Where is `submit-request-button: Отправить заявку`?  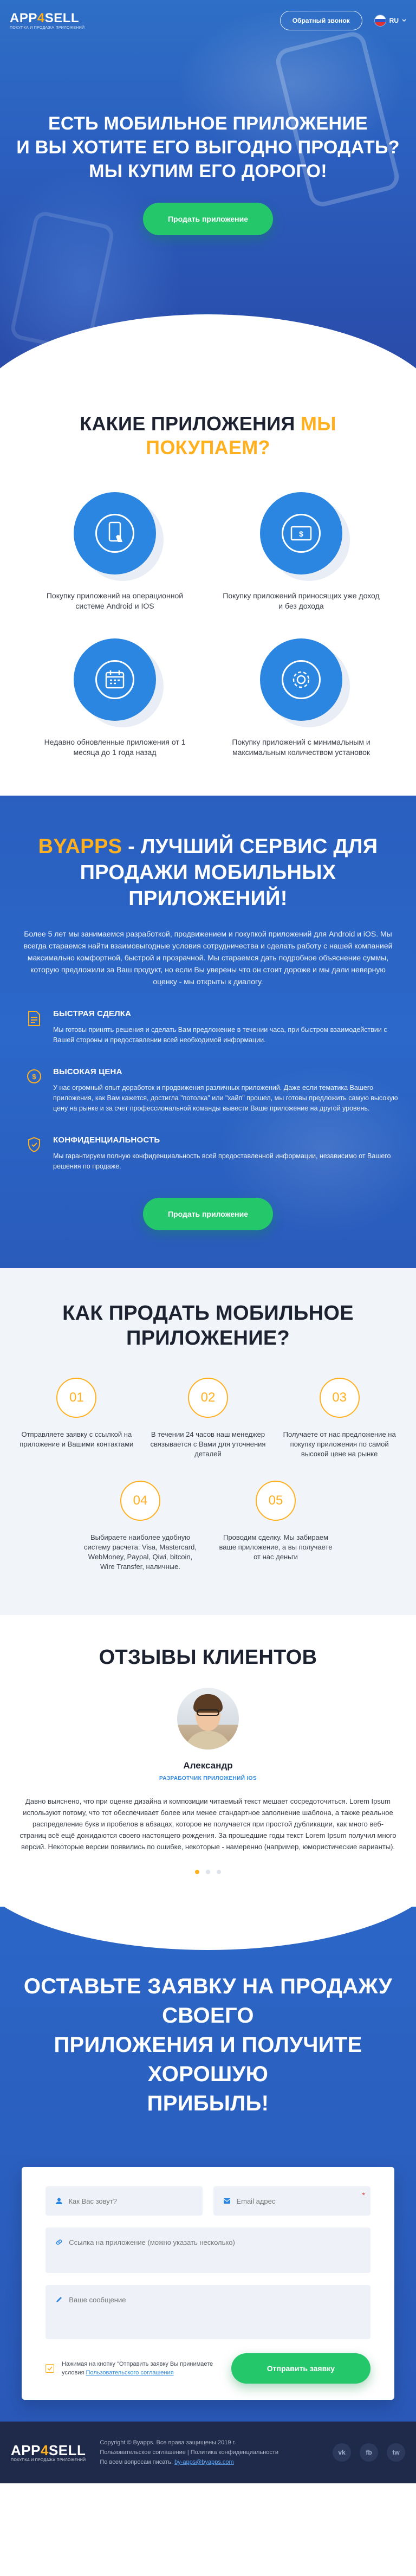
submit-request-button: Отправить заявку is located at coordinates (300, 2368).